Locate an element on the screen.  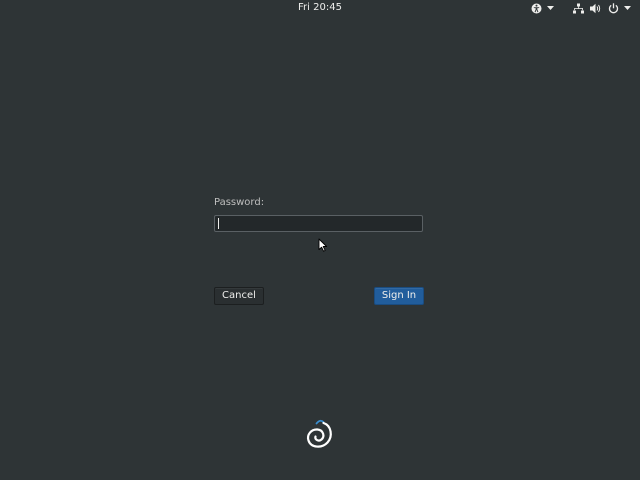
text-caret is located at coordinates (218, 223).